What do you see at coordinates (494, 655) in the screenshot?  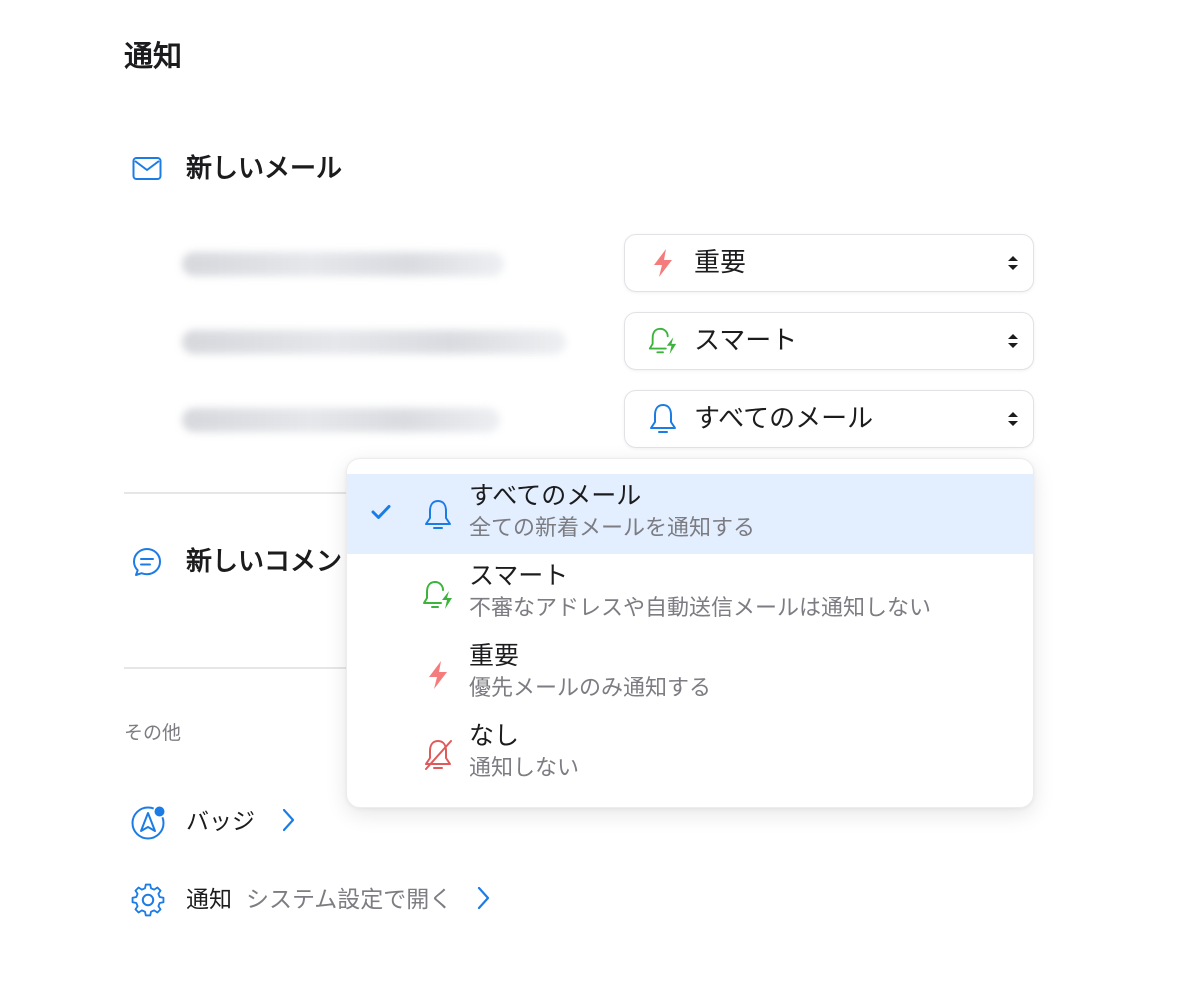 I see `option-title: 重要` at bounding box center [494, 655].